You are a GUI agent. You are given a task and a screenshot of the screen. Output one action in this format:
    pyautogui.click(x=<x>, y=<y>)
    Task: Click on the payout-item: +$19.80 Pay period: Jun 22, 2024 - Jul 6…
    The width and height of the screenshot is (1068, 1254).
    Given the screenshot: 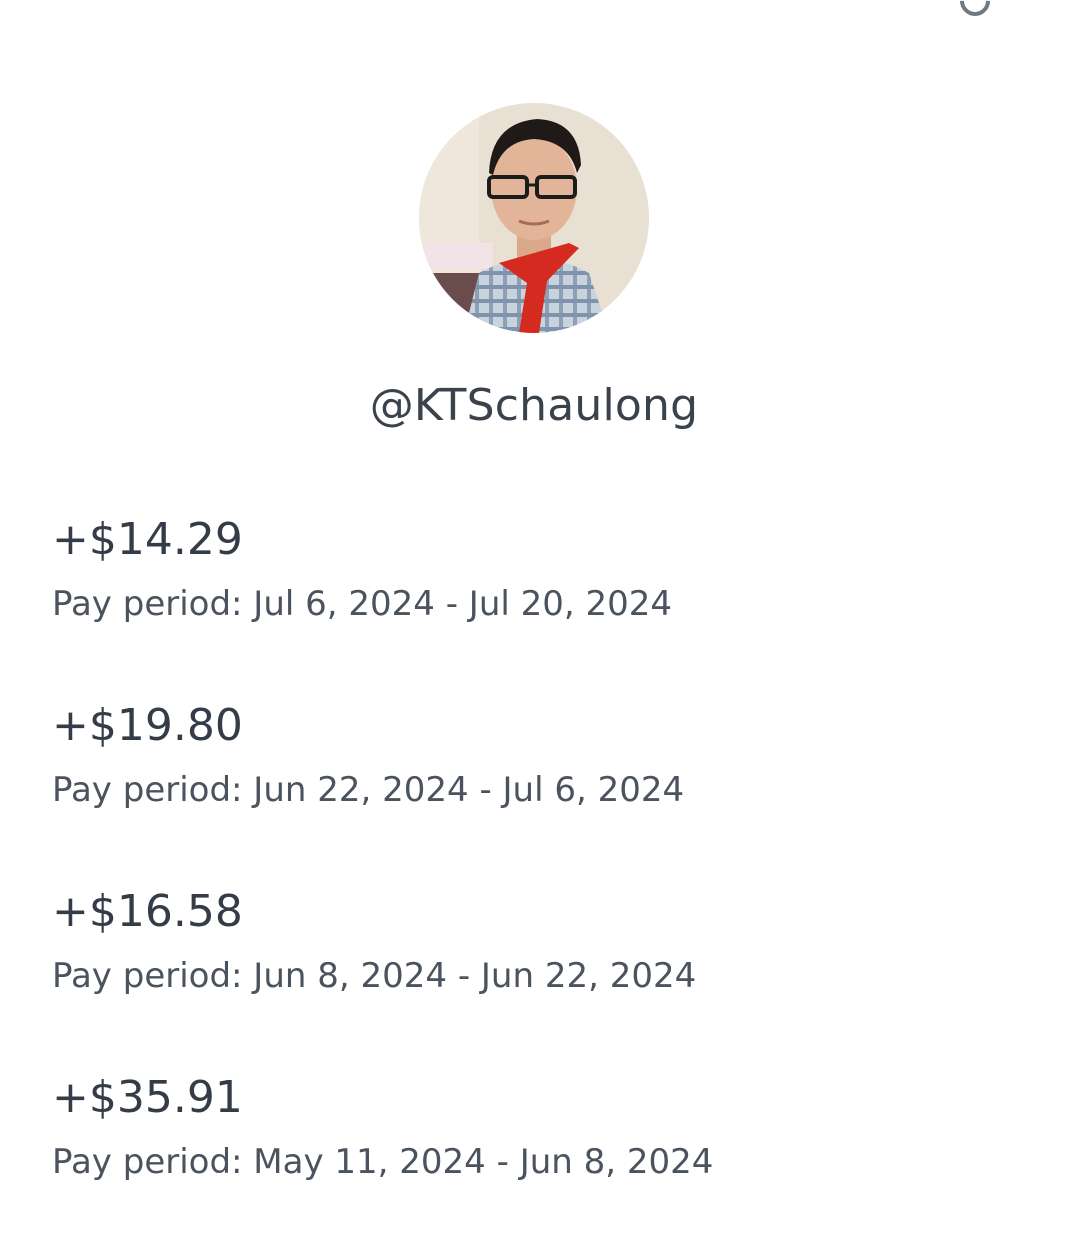 What is the action you would take?
    pyautogui.click(x=532, y=789)
    